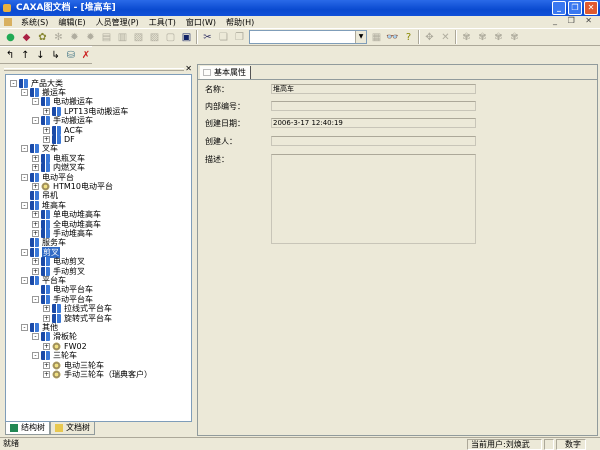 This screenshot has width=600, height=450. Describe the element at coordinates (10, 55) in the screenshot. I see `move-left-icon: ↰` at that location.